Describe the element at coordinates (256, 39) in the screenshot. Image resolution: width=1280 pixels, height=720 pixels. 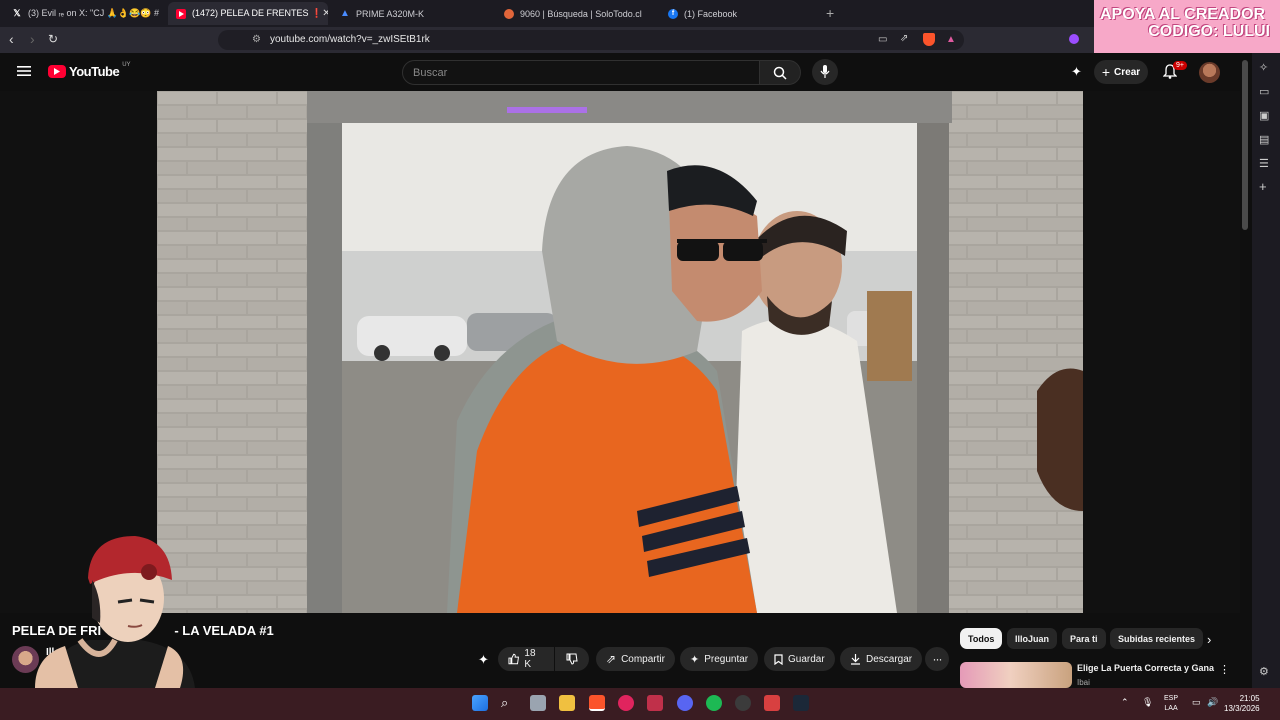
I see `site-info-icon: ⚙` at that location.